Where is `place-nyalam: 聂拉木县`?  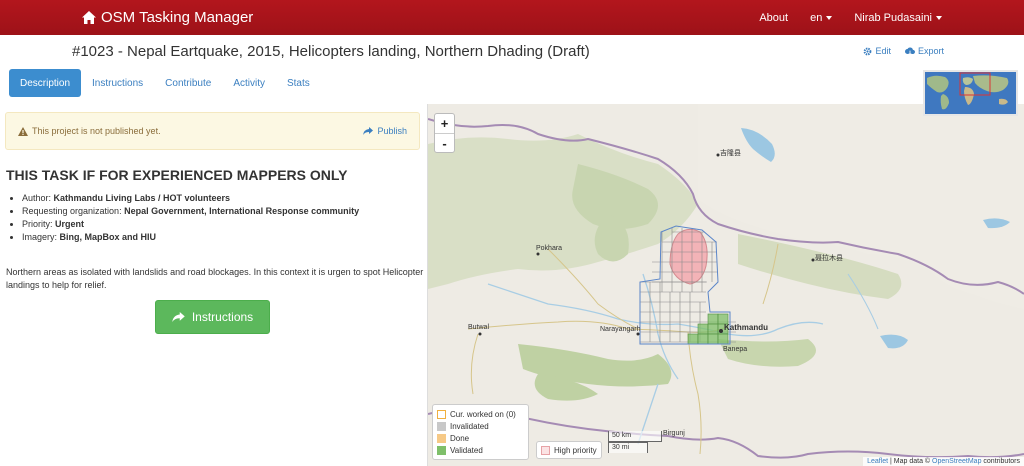 place-nyalam: 聂拉木县 is located at coordinates (829, 258).